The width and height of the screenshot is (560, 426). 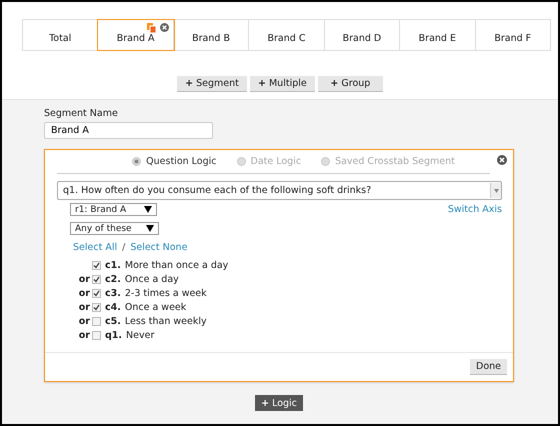 I want to click on segment-tab: Brand D, so click(x=362, y=35).